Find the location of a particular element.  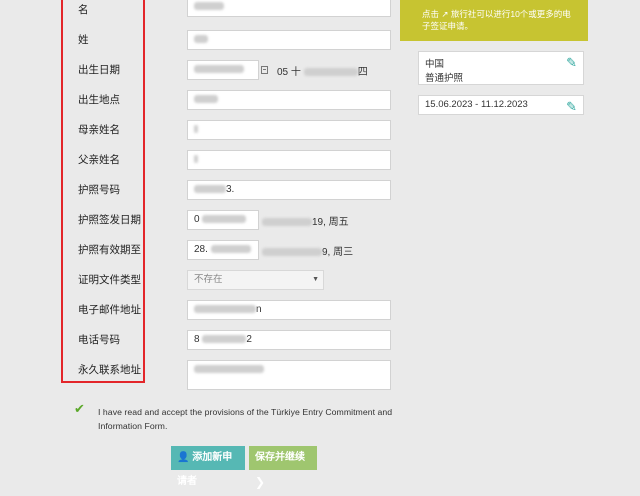

birth-date-input is located at coordinates (223, 70).